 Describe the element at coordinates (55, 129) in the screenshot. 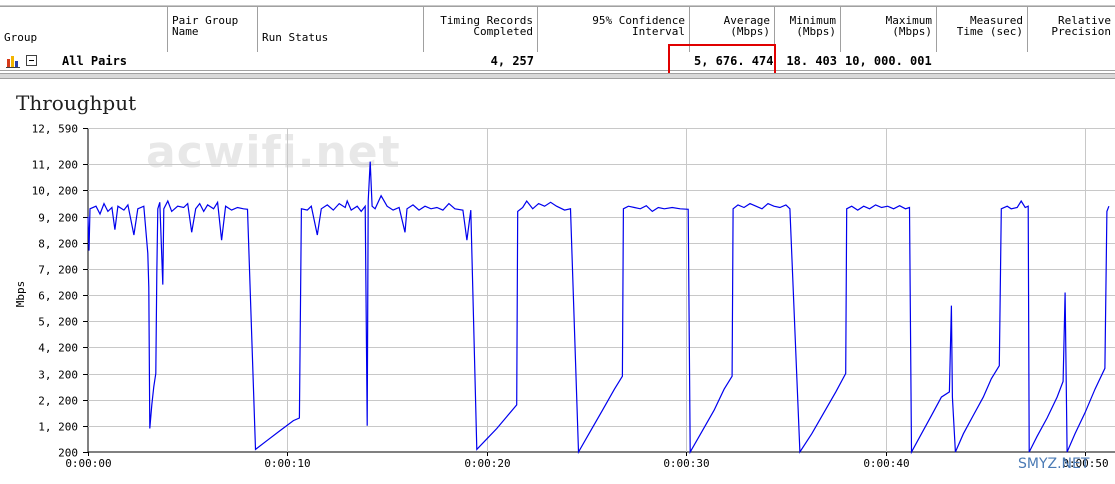

I see `y-tick-label: 12, 590` at that location.